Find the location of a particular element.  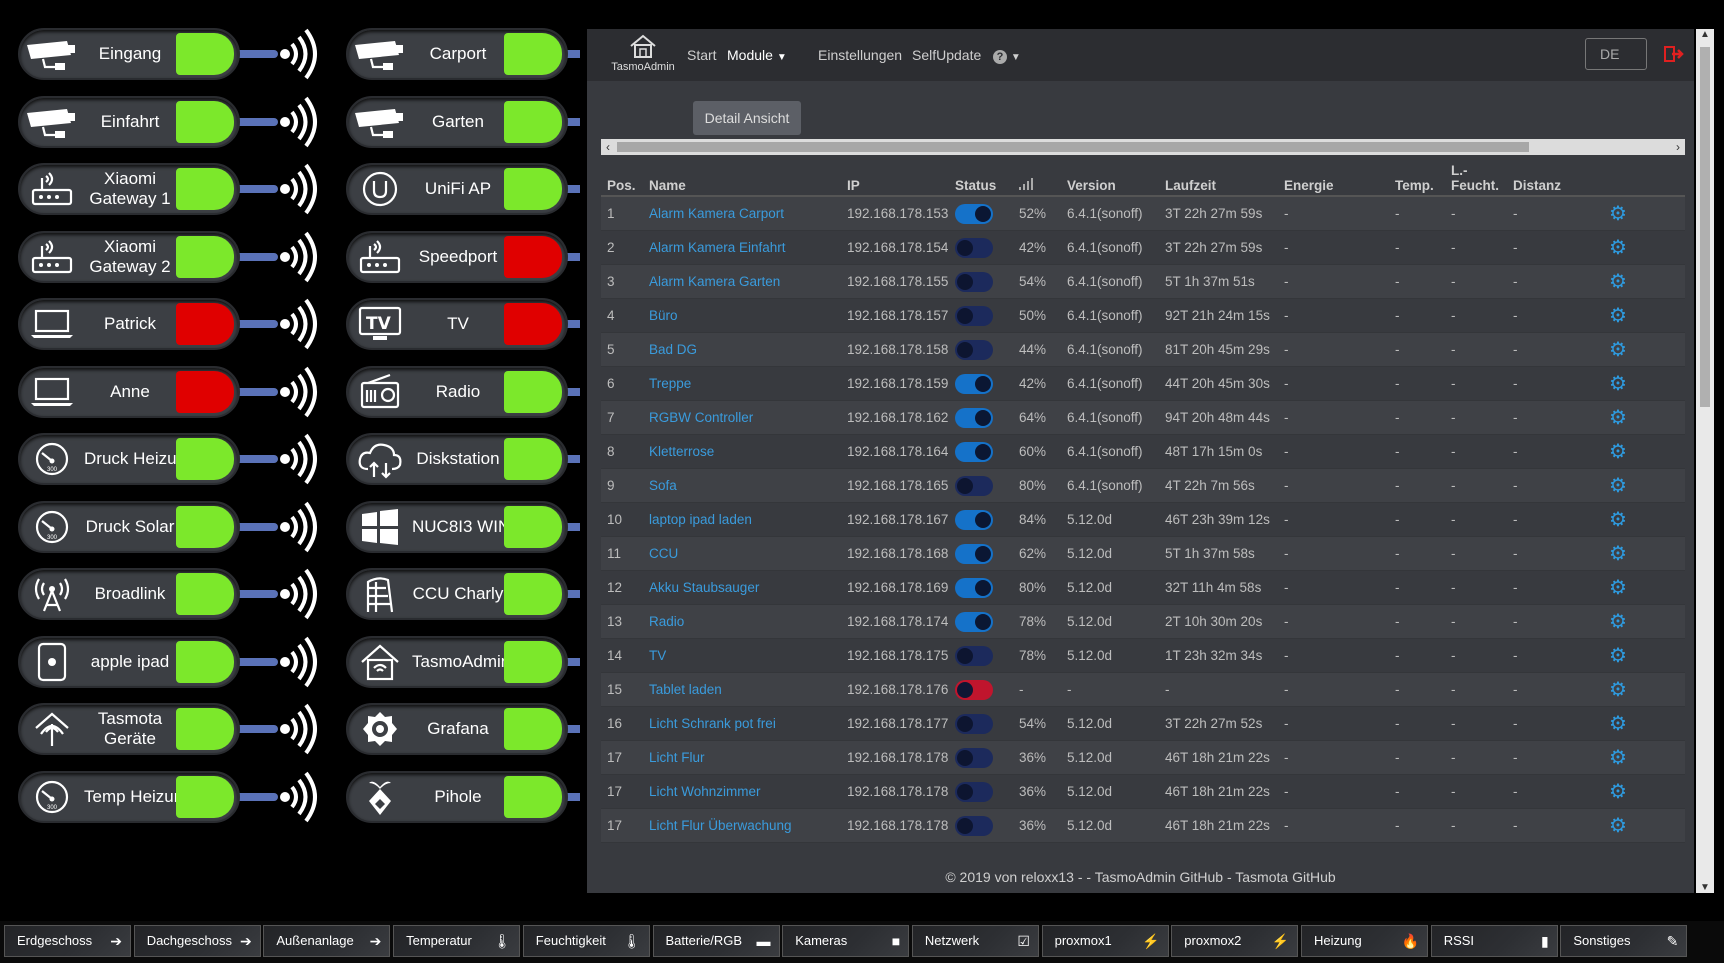

dashboard-tile: CCU Charly is located at coordinates (463, 594).